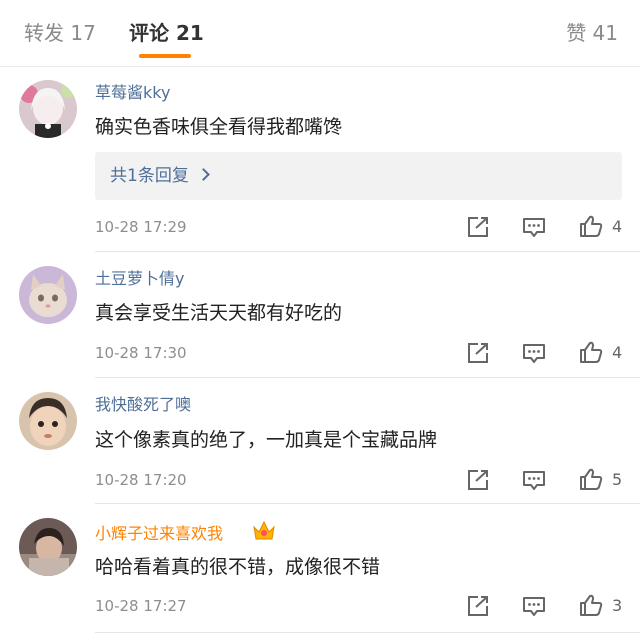 This screenshot has width=640, height=636. Describe the element at coordinates (149, 176) in the screenshot. I see `view-replies-label: 共1条回复` at that location.